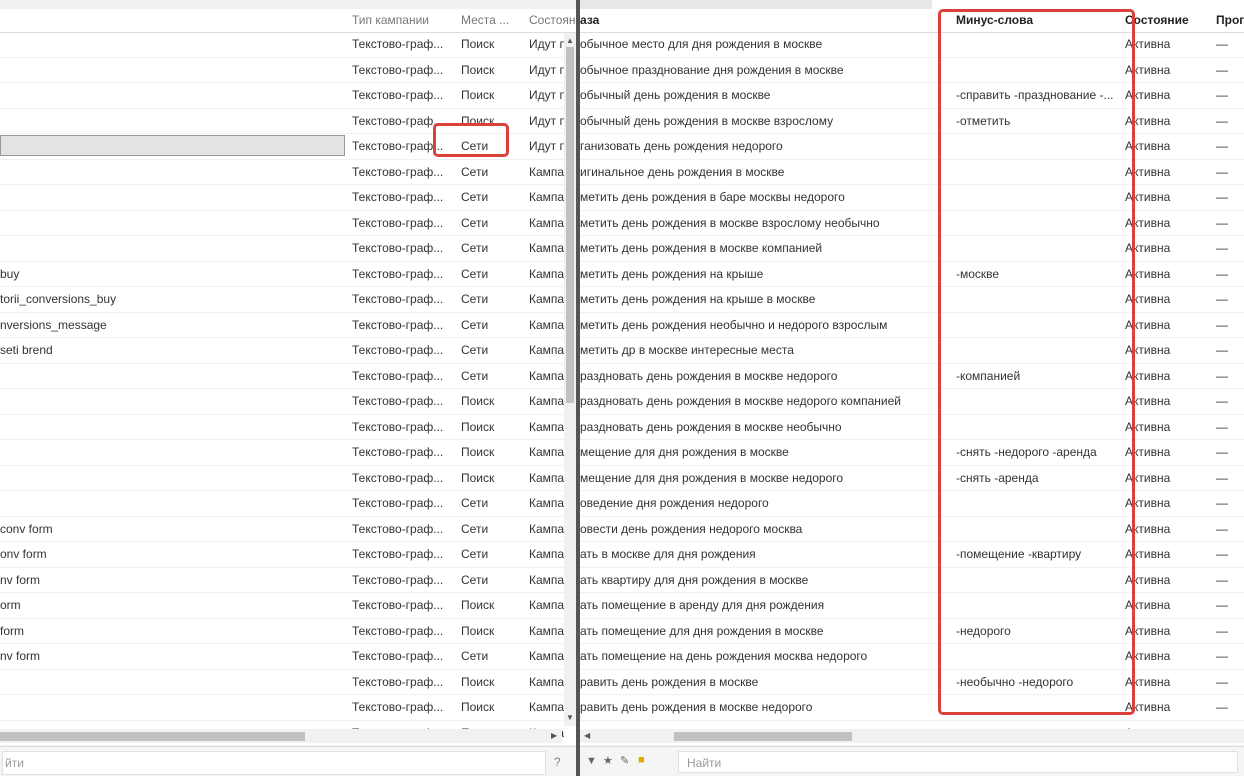  What do you see at coordinates (608, 760) in the screenshot?
I see `star-icon: ★` at bounding box center [608, 760].